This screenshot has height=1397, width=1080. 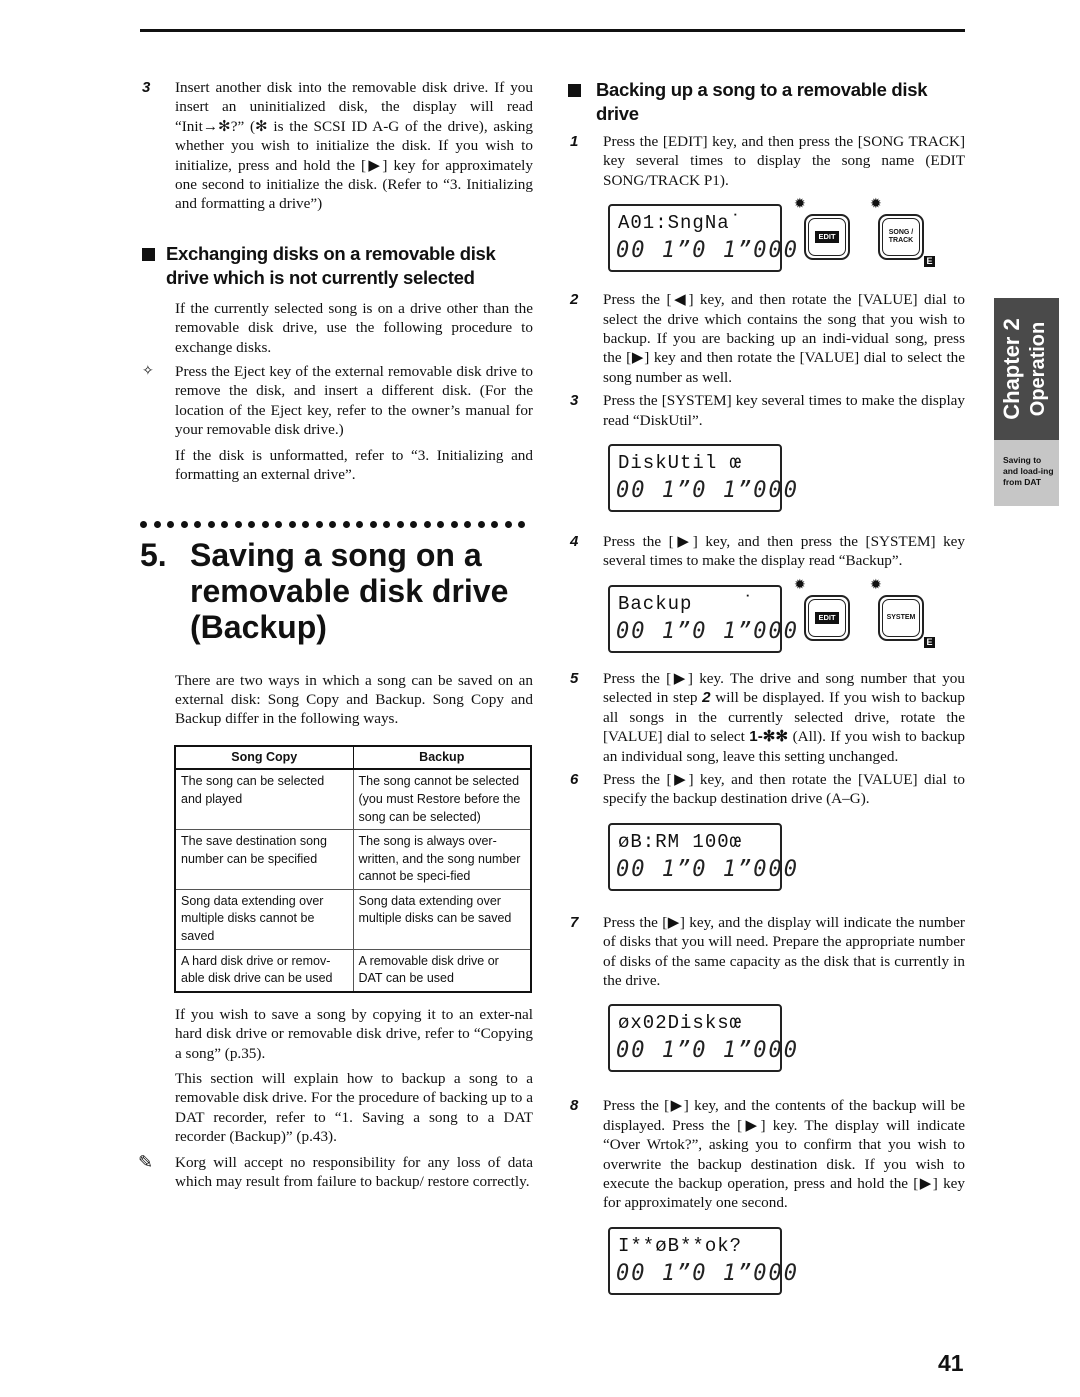 What do you see at coordinates (574, 678) in the screenshot?
I see `step-number: 5` at bounding box center [574, 678].